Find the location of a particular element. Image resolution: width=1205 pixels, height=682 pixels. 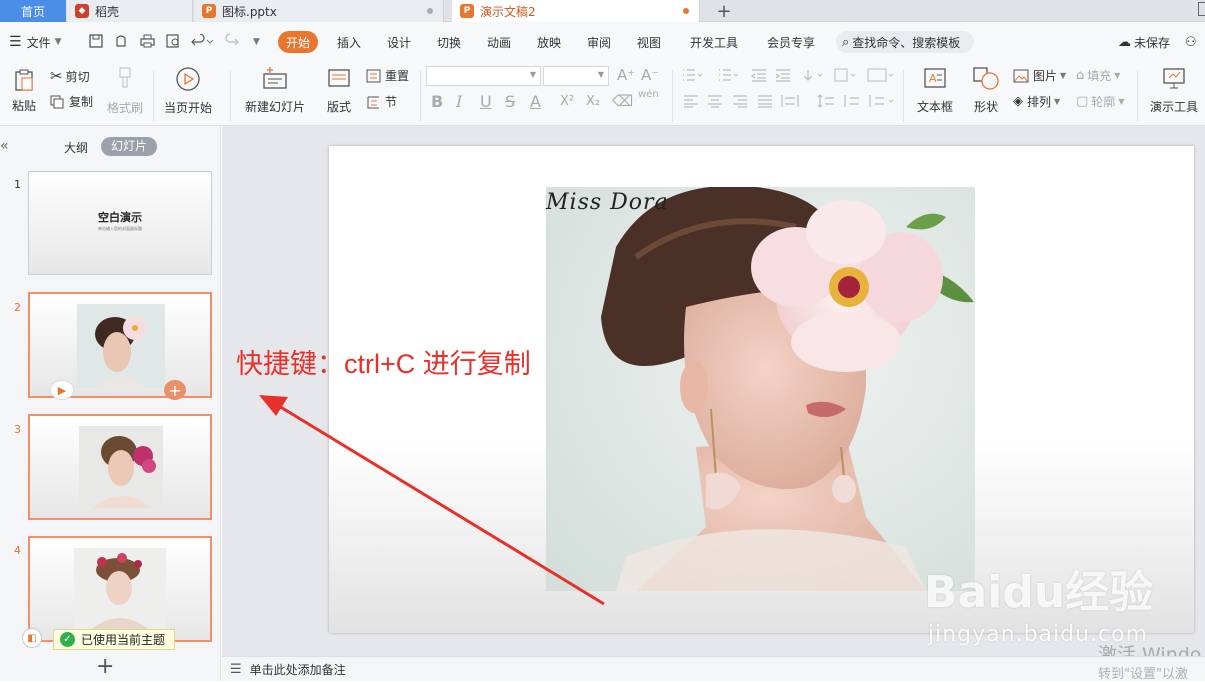

chevron-down-icon: ▼ is located at coordinates (58, 42).